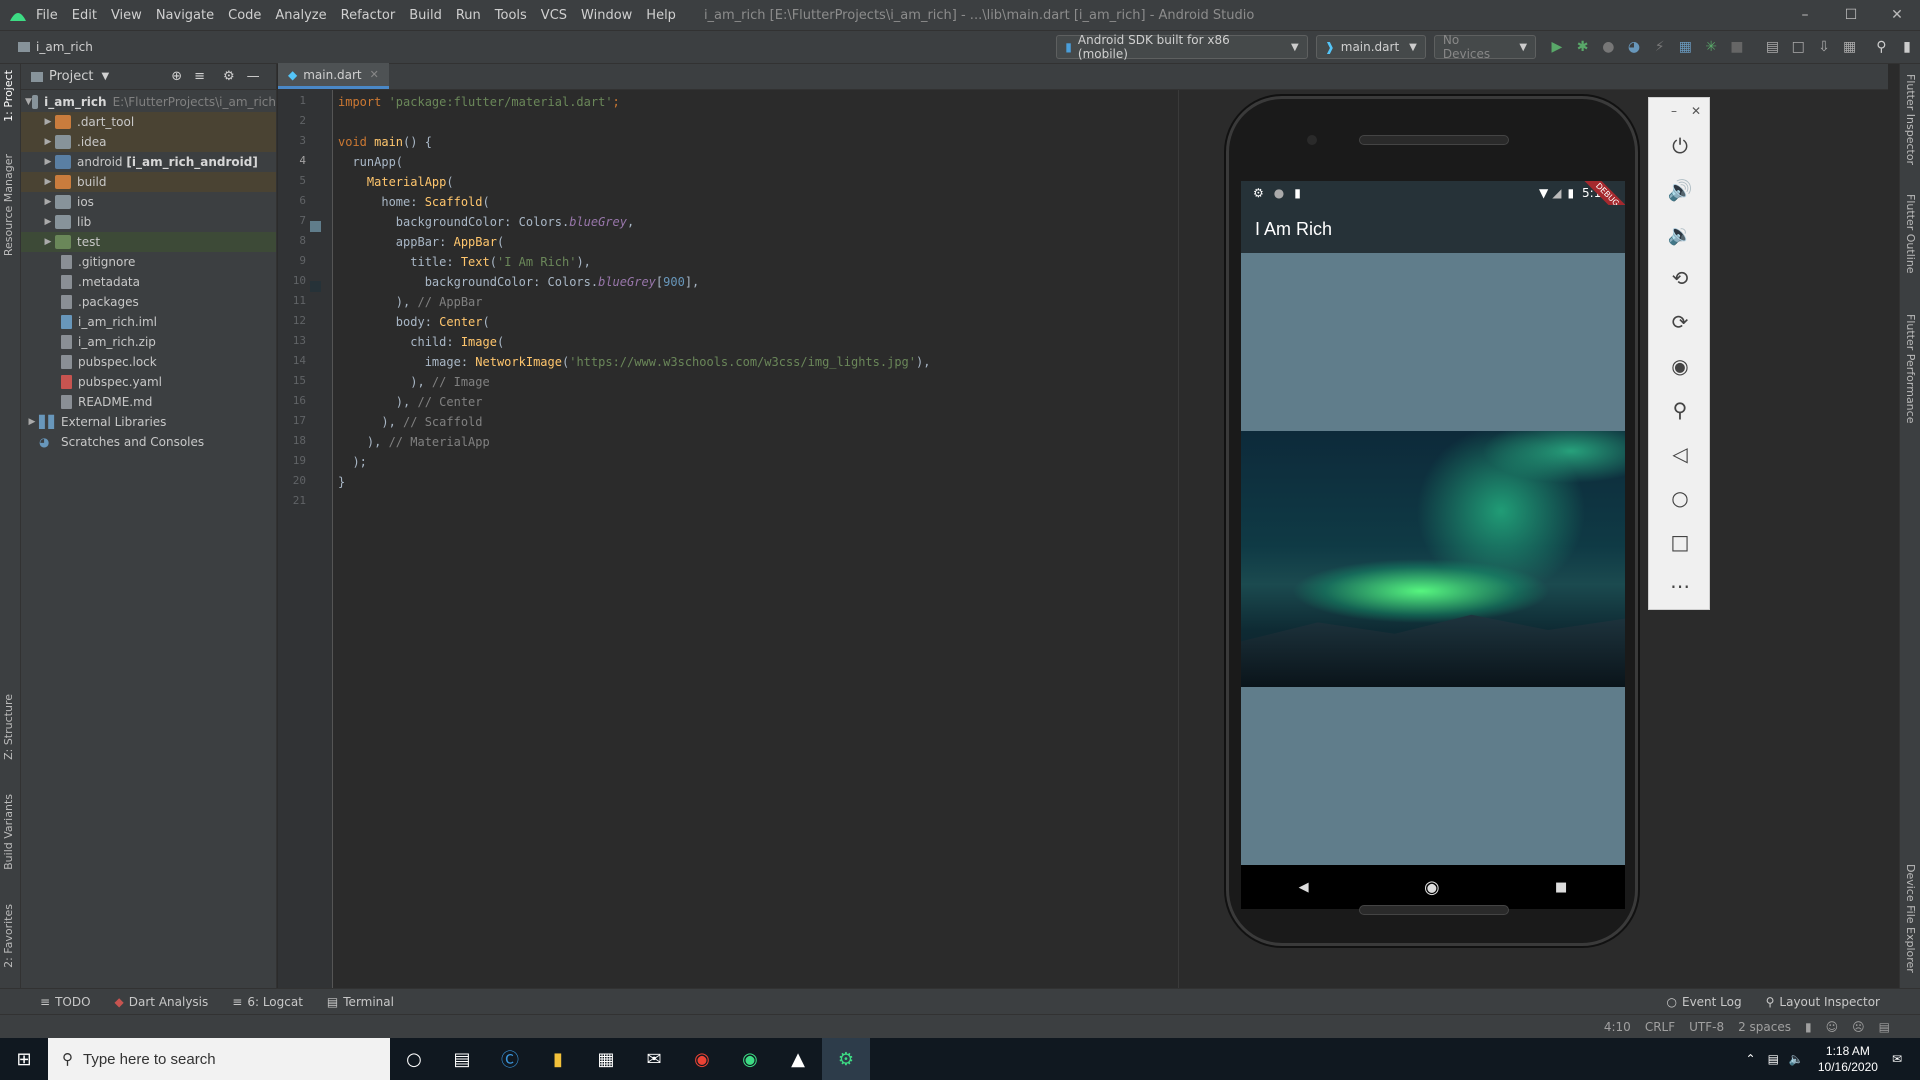  Describe the element at coordinates (176, 76) in the screenshot. I see `locate-icon: ⊕` at that location.